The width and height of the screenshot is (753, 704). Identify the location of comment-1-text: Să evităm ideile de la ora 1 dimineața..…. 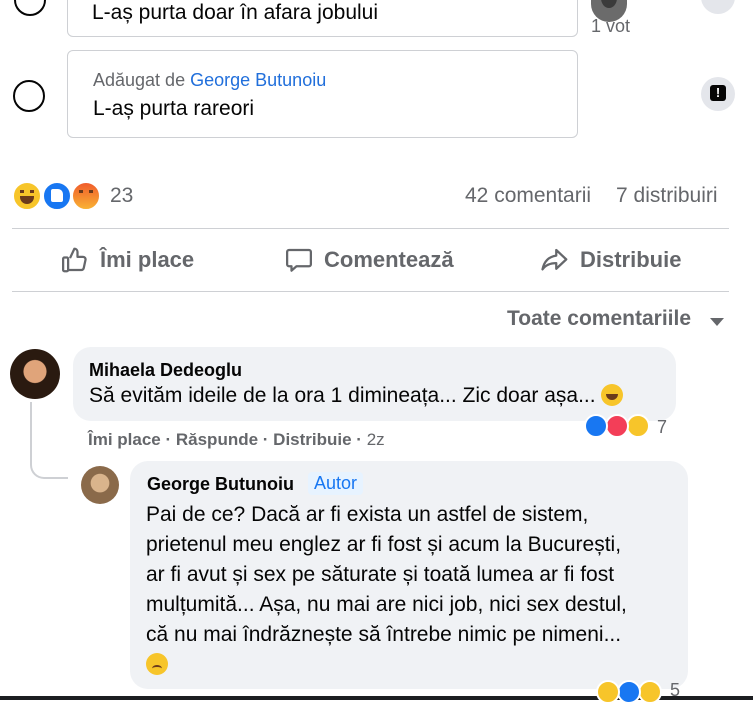
(356, 396).